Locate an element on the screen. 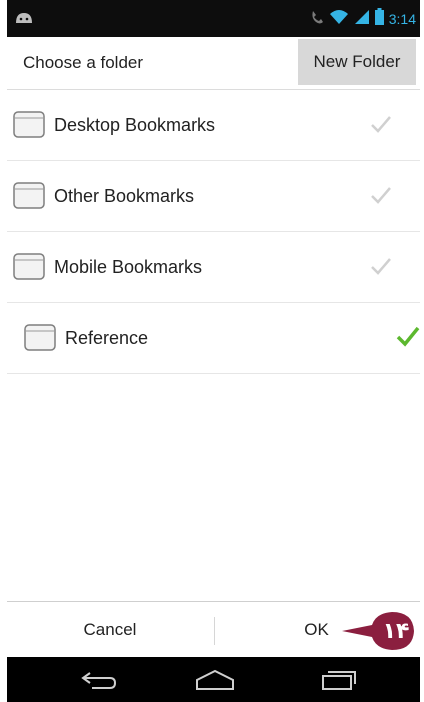 This screenshot has height=702, width=424. folder-item-mobile-bookmarks: Mobile Bookmarks is located at coordinates (213, 267).